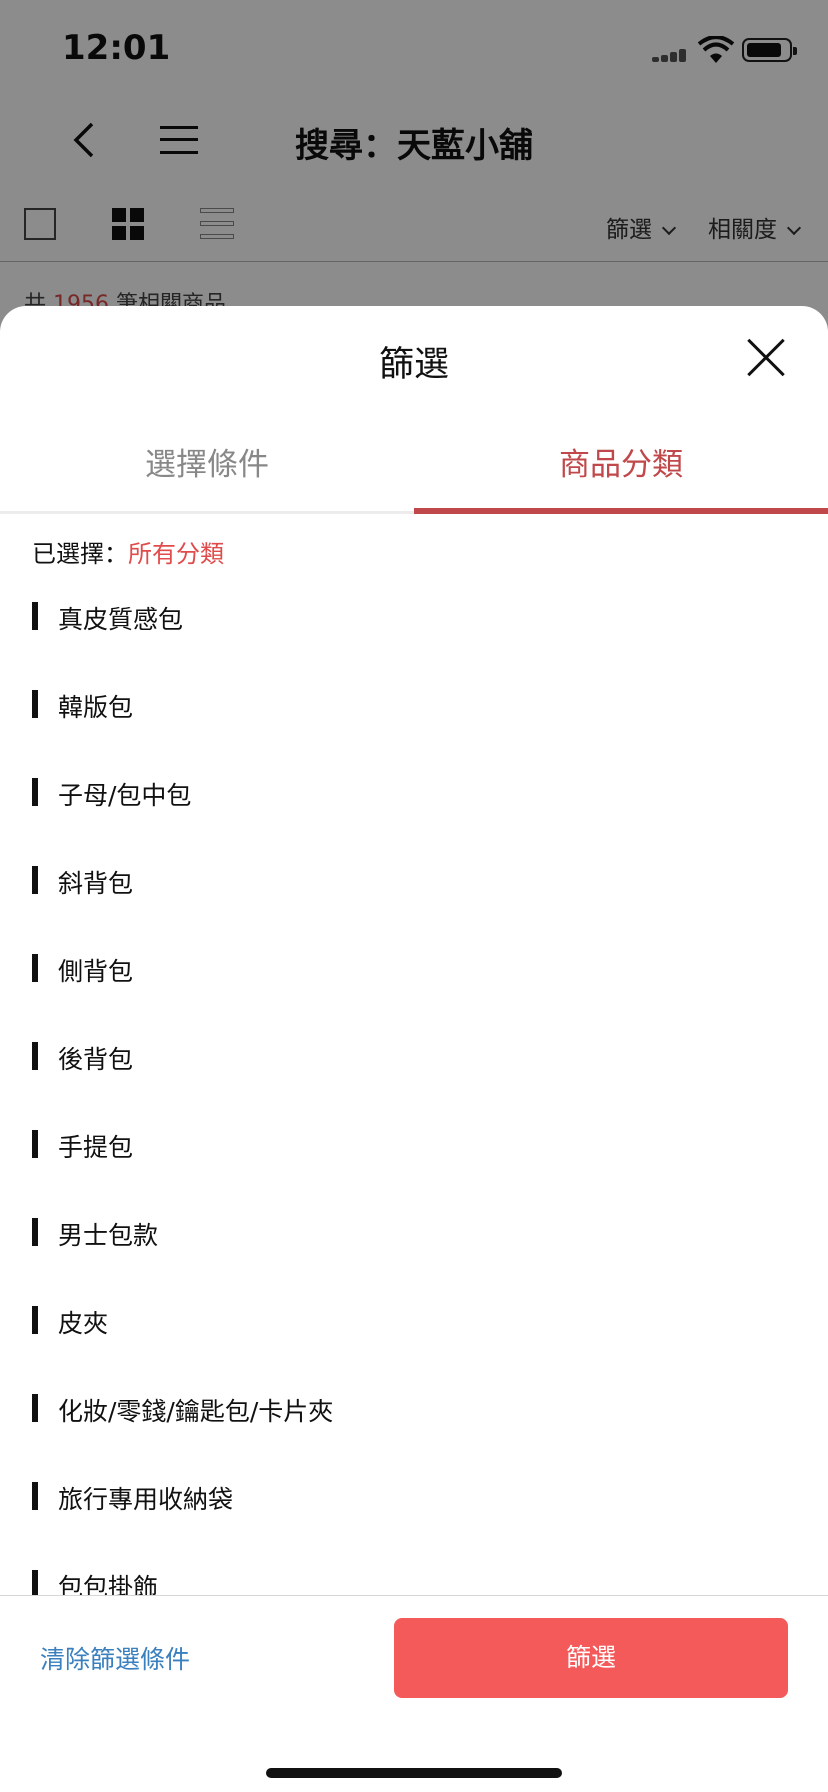  Describe the element at coordinates (591, 1658) in the screenshot. I see `apply-filter-button: 篩選` at that location.